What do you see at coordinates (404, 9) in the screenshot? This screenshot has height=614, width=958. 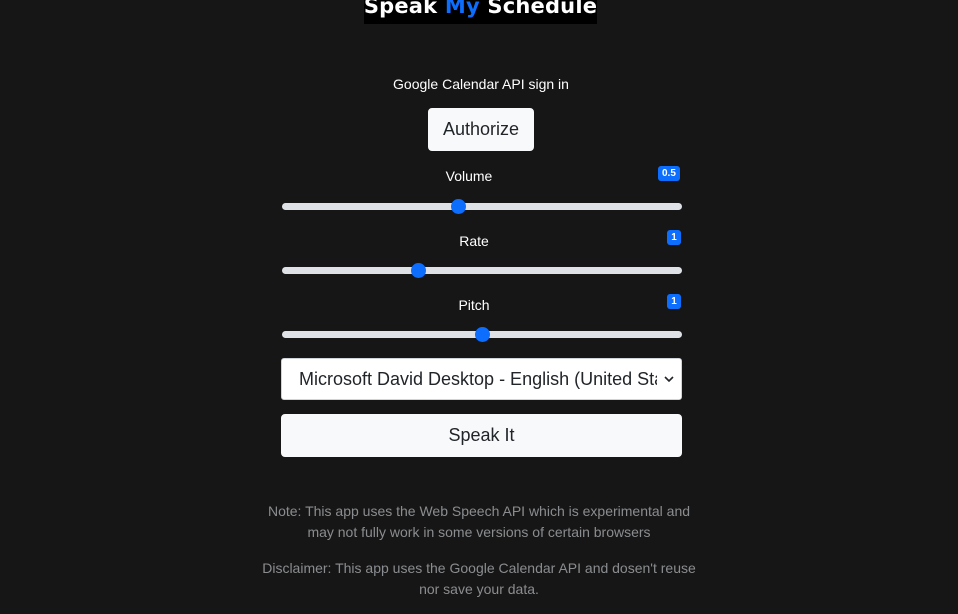 I see `logo-text-speak: Speak` at bounding box center [404, 9].